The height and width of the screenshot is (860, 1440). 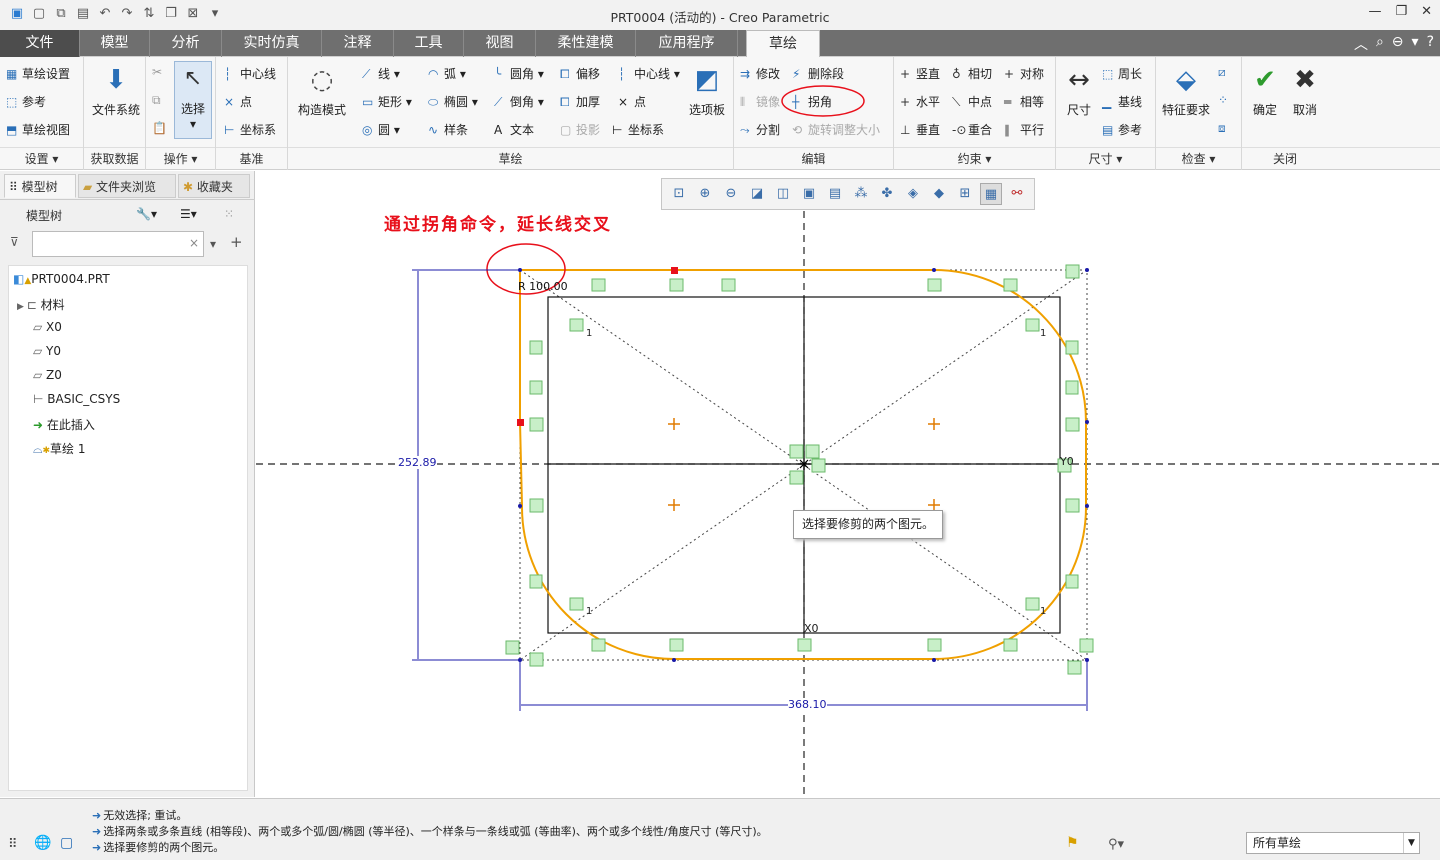 What do you see at coordinates (61, 279) in the screenshot?
I see `tree-item-part: ◧▲PRT0004.PRT` at bounding box center [61, 279].